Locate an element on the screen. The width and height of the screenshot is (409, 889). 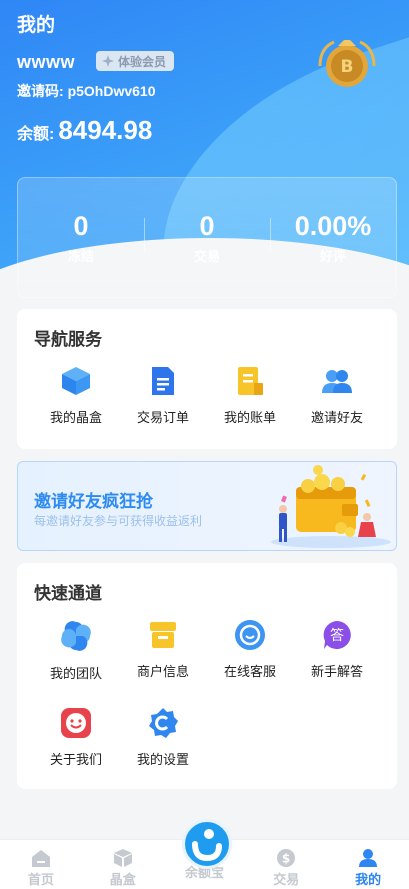
tab-home: 首页 is located at coordinates (41, 864).